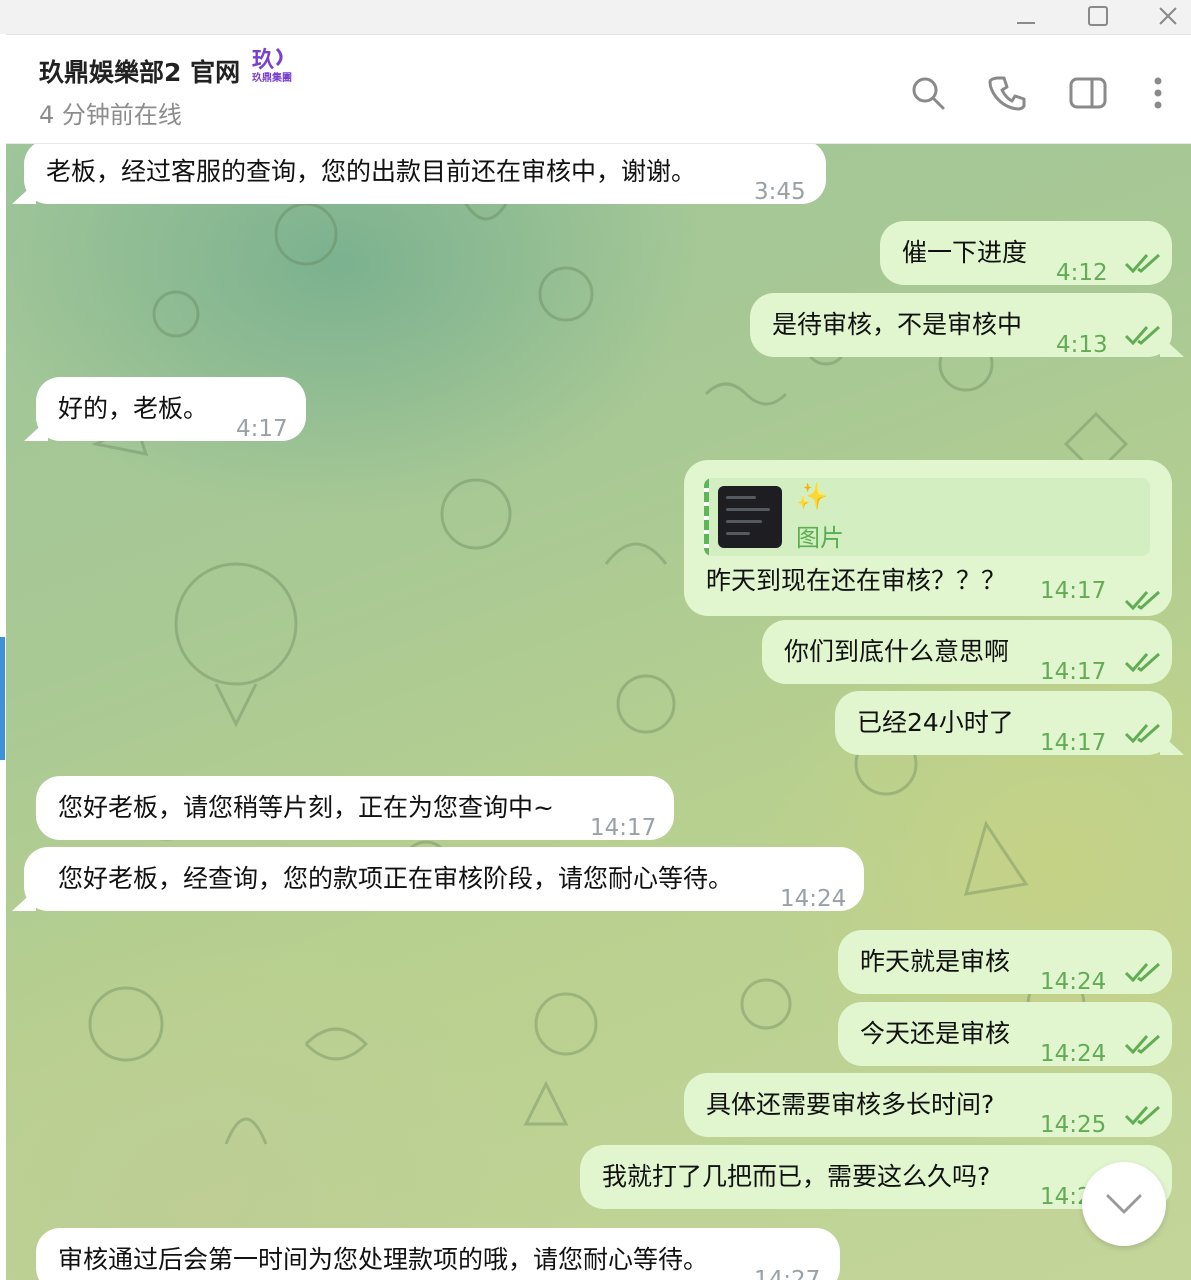  Describe the element at coordinates (1008, 93) in the screenshot. I see `phone-icon` at that location.